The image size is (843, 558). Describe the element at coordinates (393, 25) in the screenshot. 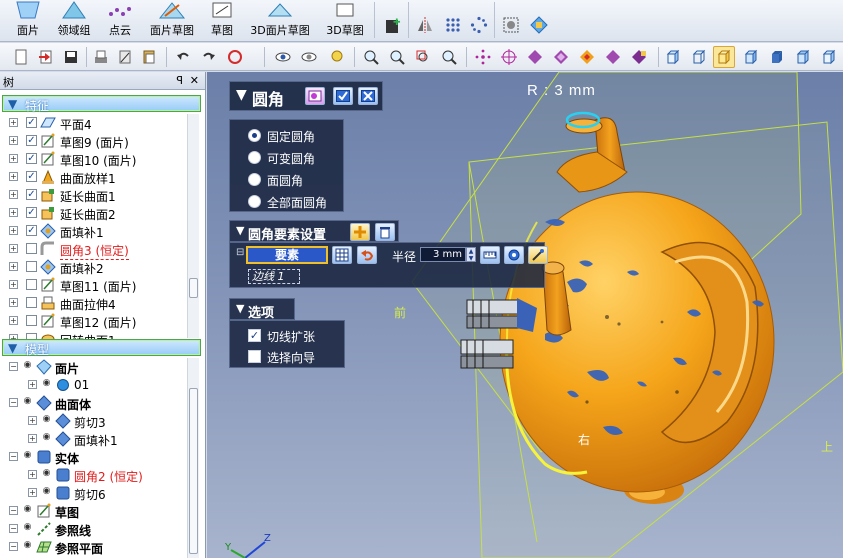

I see `ribbon-exit-sketch-button: ✚` at that location.